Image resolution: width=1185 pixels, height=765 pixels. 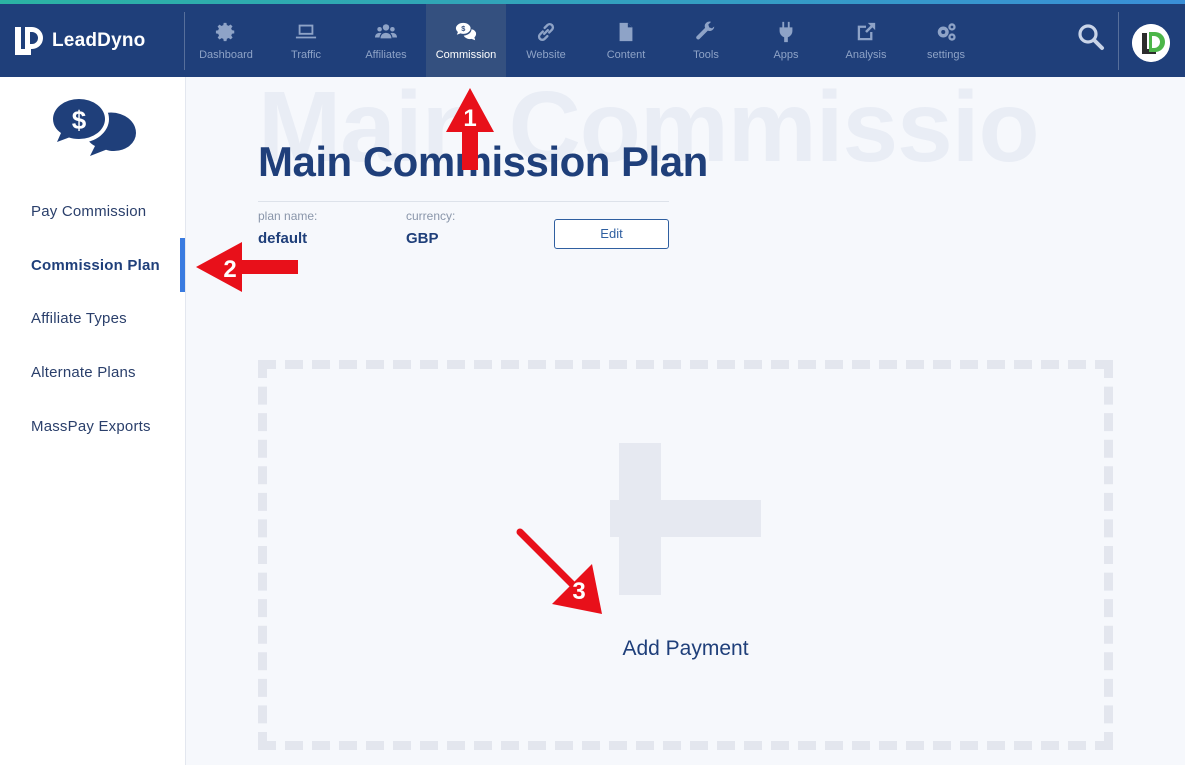 I want to click on nav-label: Analysis, so click(x=866, y=54).